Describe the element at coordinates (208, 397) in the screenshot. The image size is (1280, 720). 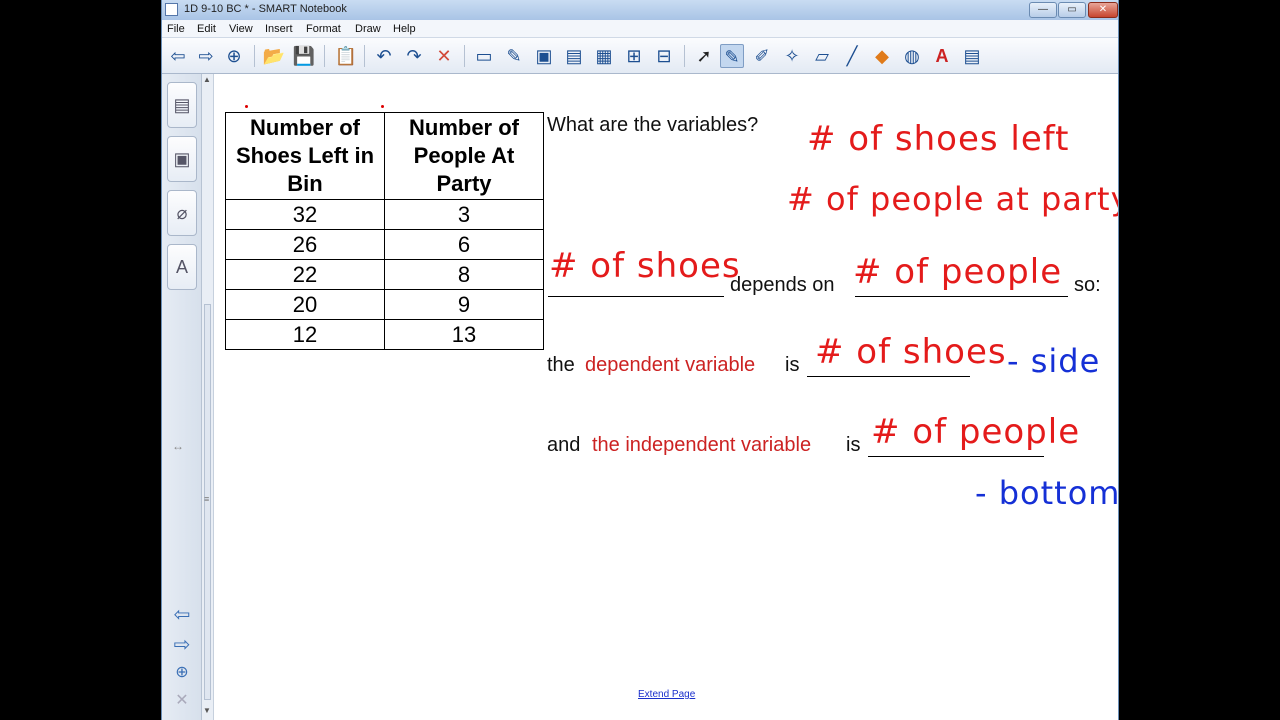
I see `vertical-scrollbar: ≡ ▲ ▼` at that location.